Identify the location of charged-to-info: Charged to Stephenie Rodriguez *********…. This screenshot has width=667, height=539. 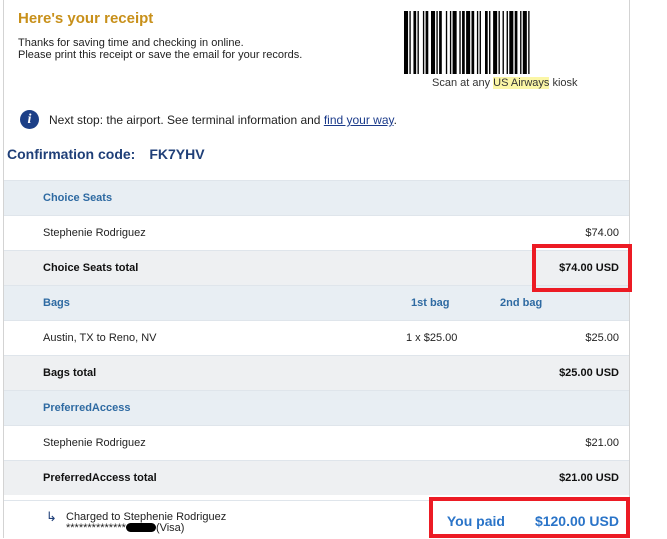
(146, 523).